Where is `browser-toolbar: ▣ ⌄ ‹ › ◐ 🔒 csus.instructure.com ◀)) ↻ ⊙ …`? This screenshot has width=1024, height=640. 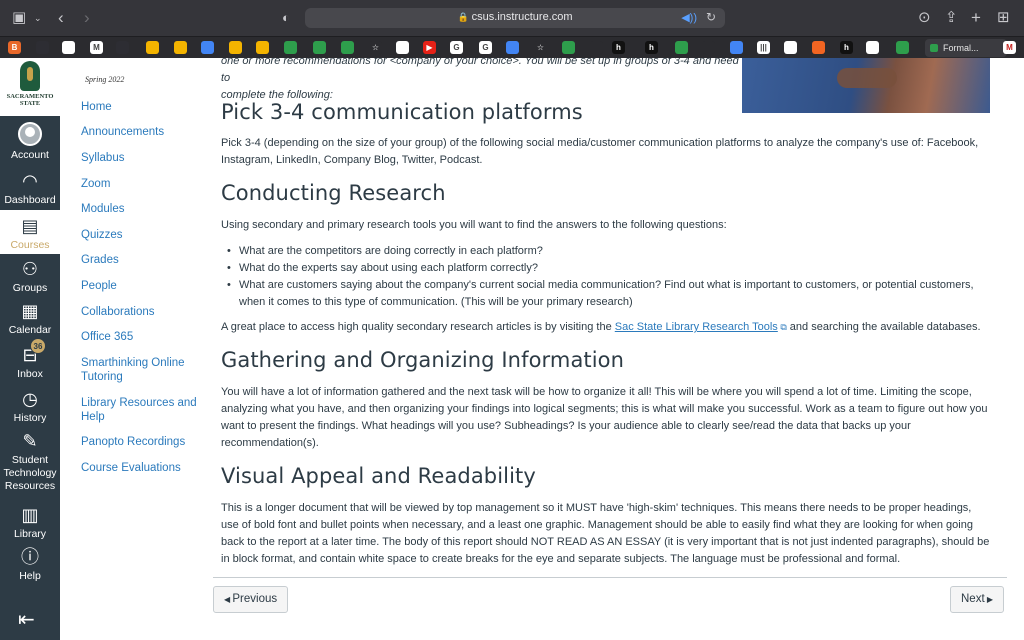
browser-toolbar: ▣ ⌄ ‹ › ◐ 🔒 csus.instructure.com ◀)) ↻ ⊙ … is located at coordinates (512, 18).